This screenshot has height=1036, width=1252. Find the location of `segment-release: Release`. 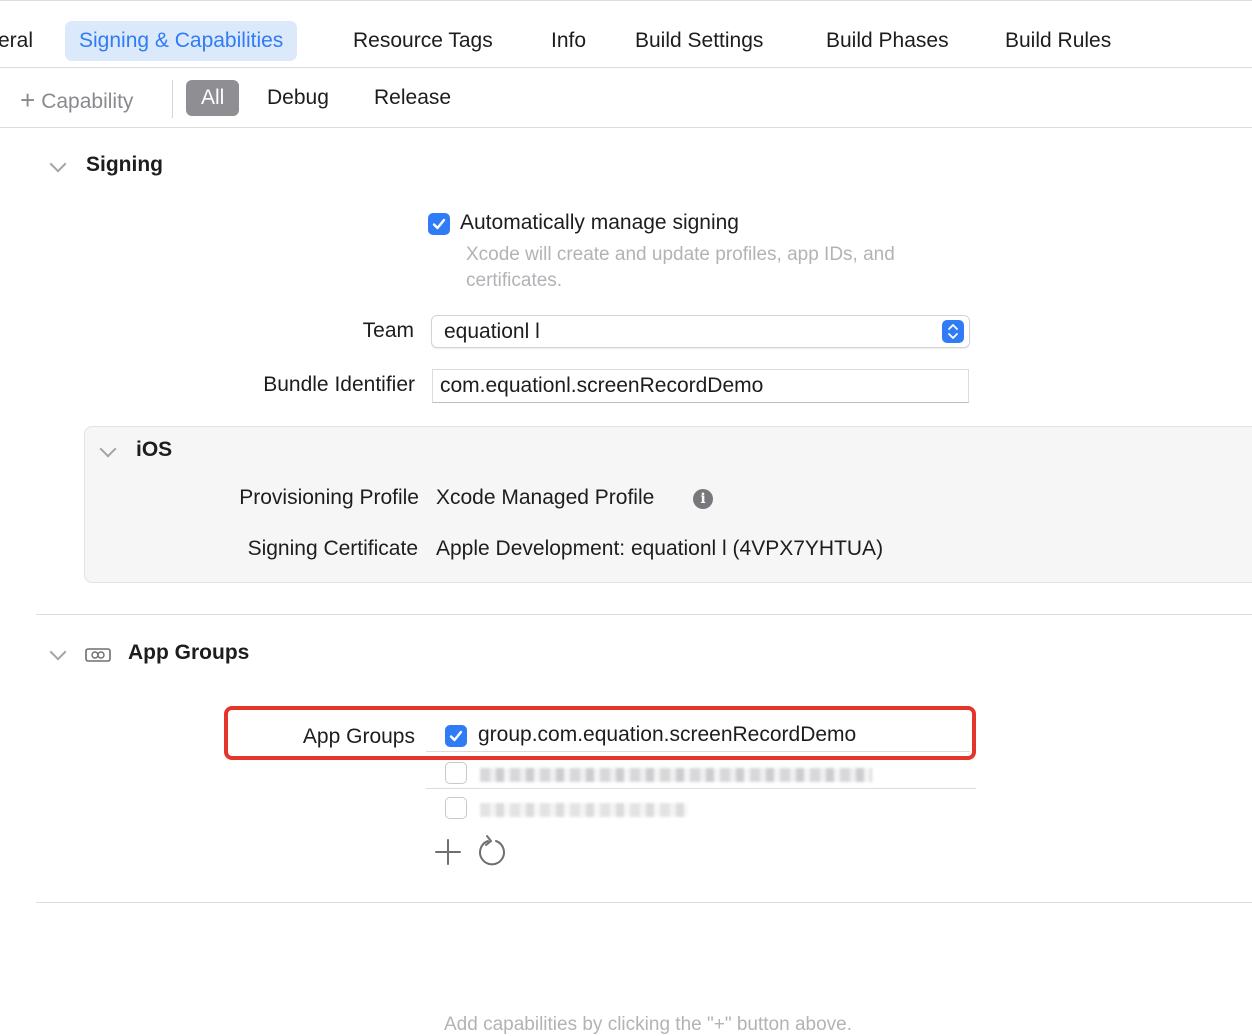

segment-release: Release is located at coordinates (412, 98).